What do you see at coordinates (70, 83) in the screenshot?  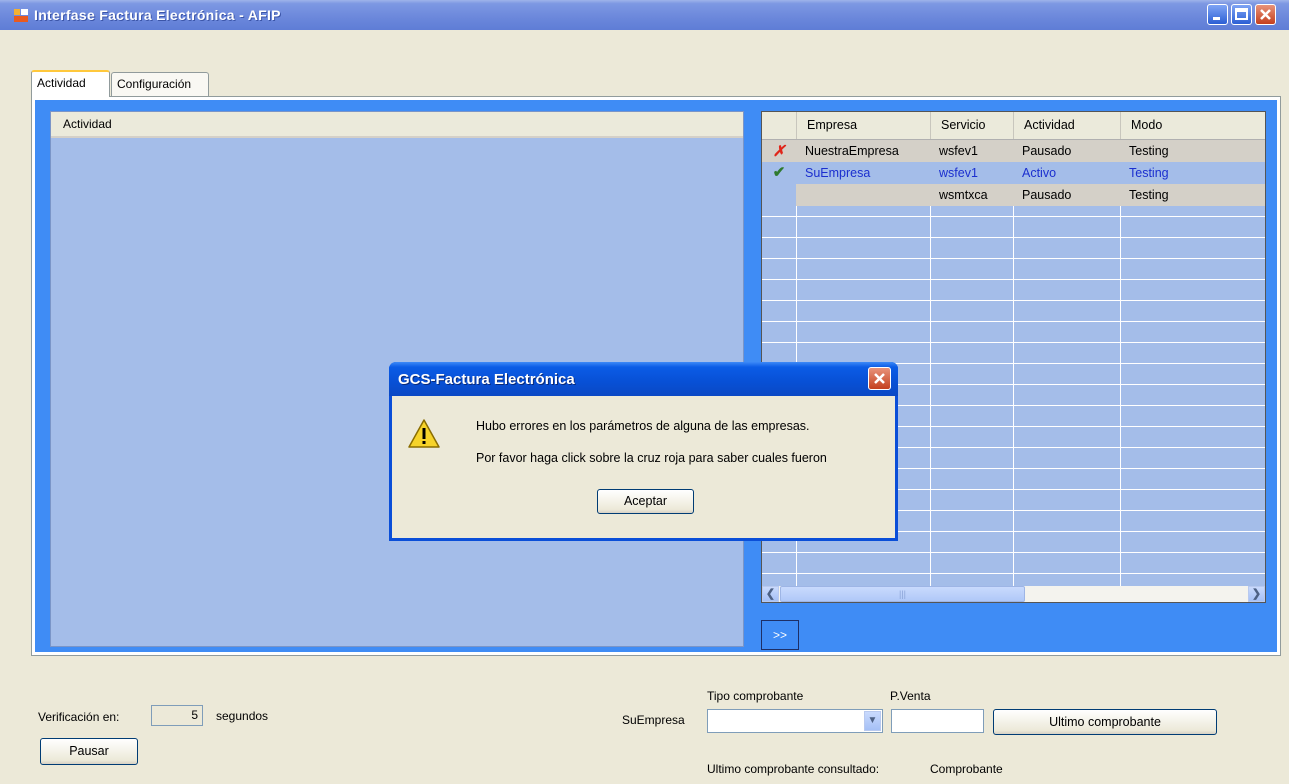 I see `tab-actividad: Actividad` at bounding box center [70, 83].